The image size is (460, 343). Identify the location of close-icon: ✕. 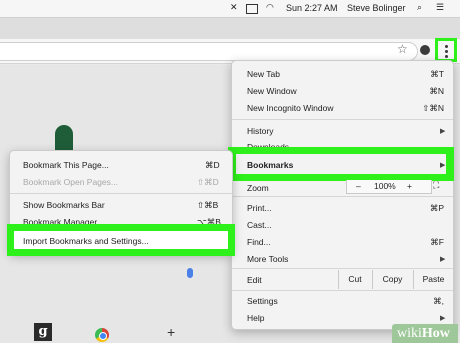
(234, 7).